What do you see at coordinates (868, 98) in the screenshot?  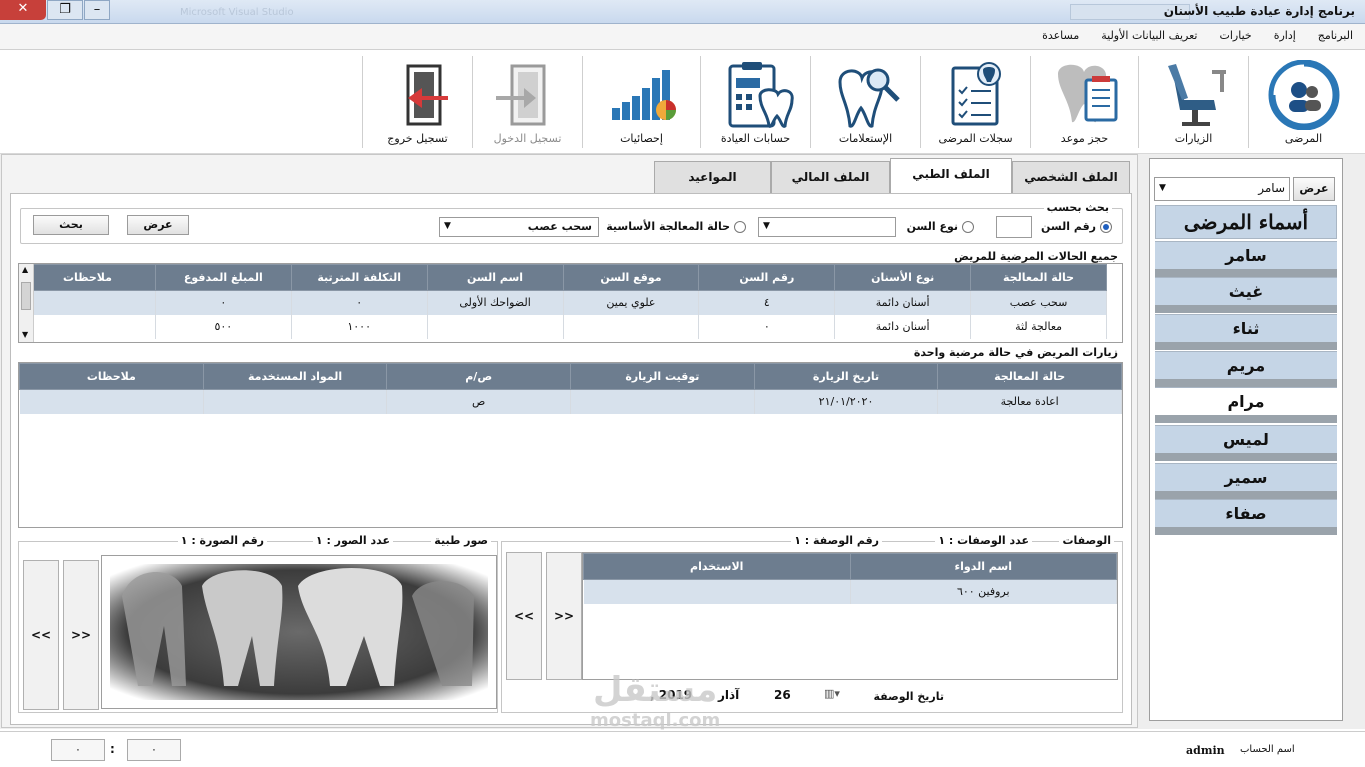 I see `tooth-magnifier-icon` at bounding box center [868, 98].